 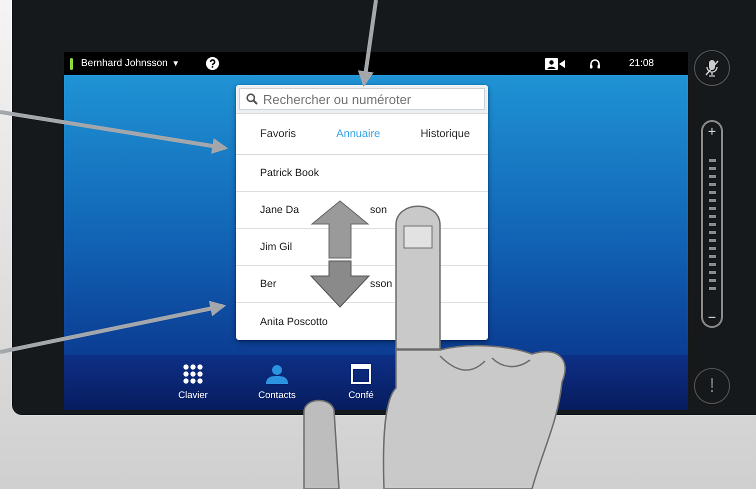 I want to click on contact-name: son, so click(x=378, y=210).